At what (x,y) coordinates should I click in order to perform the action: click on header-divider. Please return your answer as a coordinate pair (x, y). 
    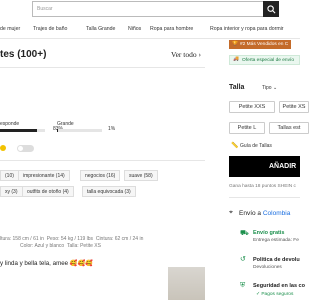
    Looking at the image, I should click on (150, 38).